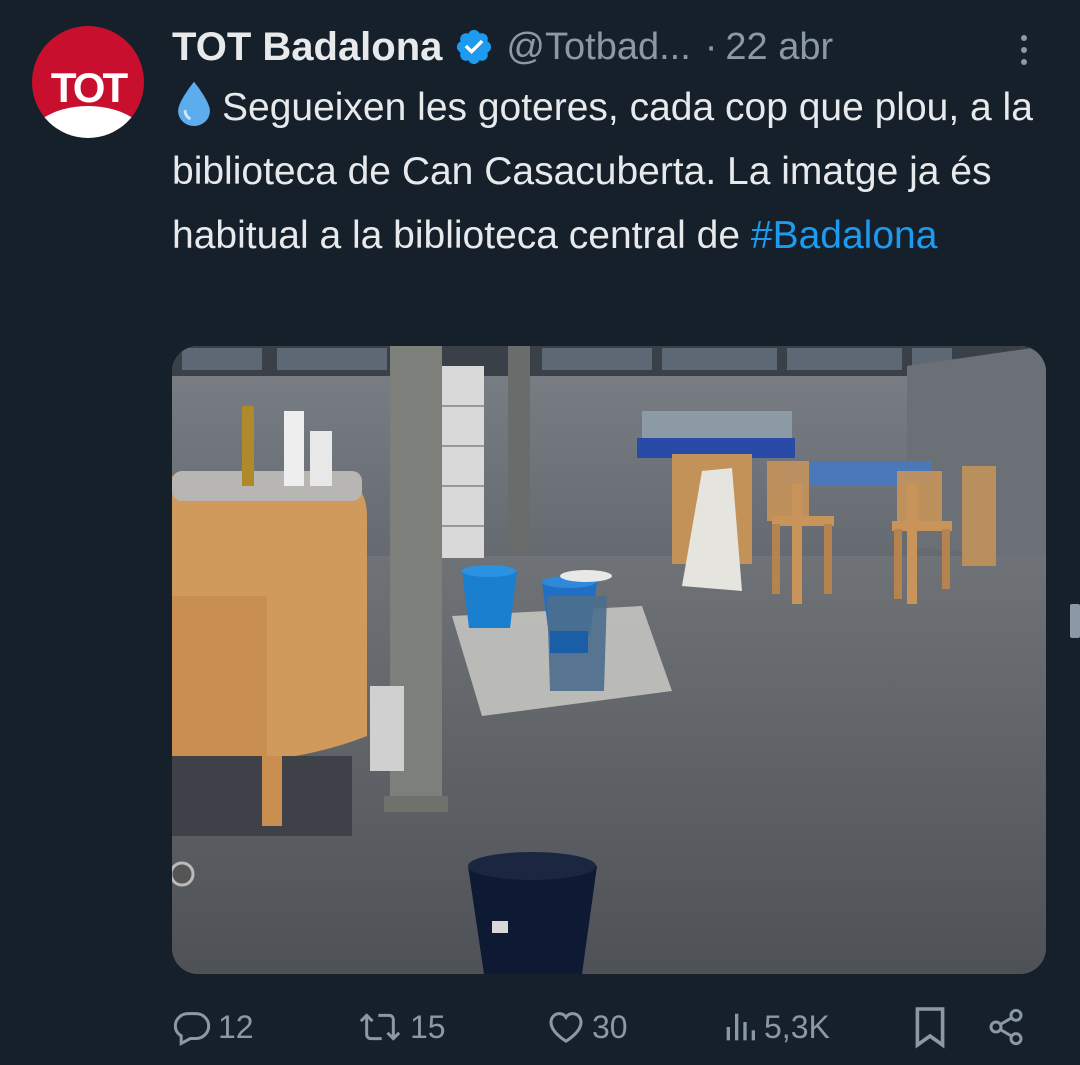 This screenshot has width=1080, height=1065. Describe the element at coordinates (474, 47) in the screenshot. I see `verified-badge-icon` at that location.